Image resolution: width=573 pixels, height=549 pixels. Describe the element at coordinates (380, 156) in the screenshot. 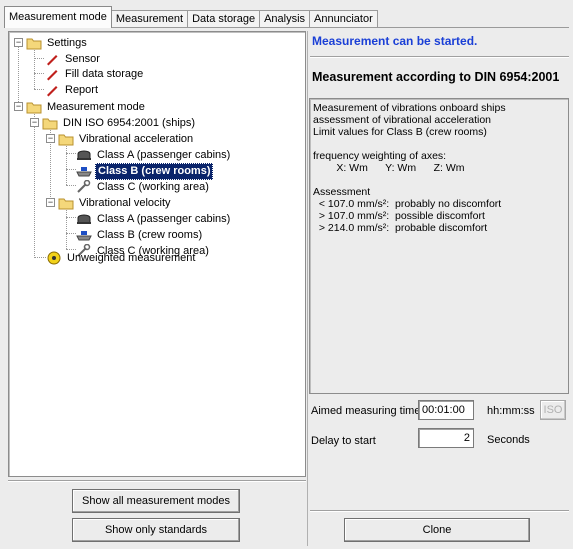

I see `description-line: frequency weighting of axes:` at that location.